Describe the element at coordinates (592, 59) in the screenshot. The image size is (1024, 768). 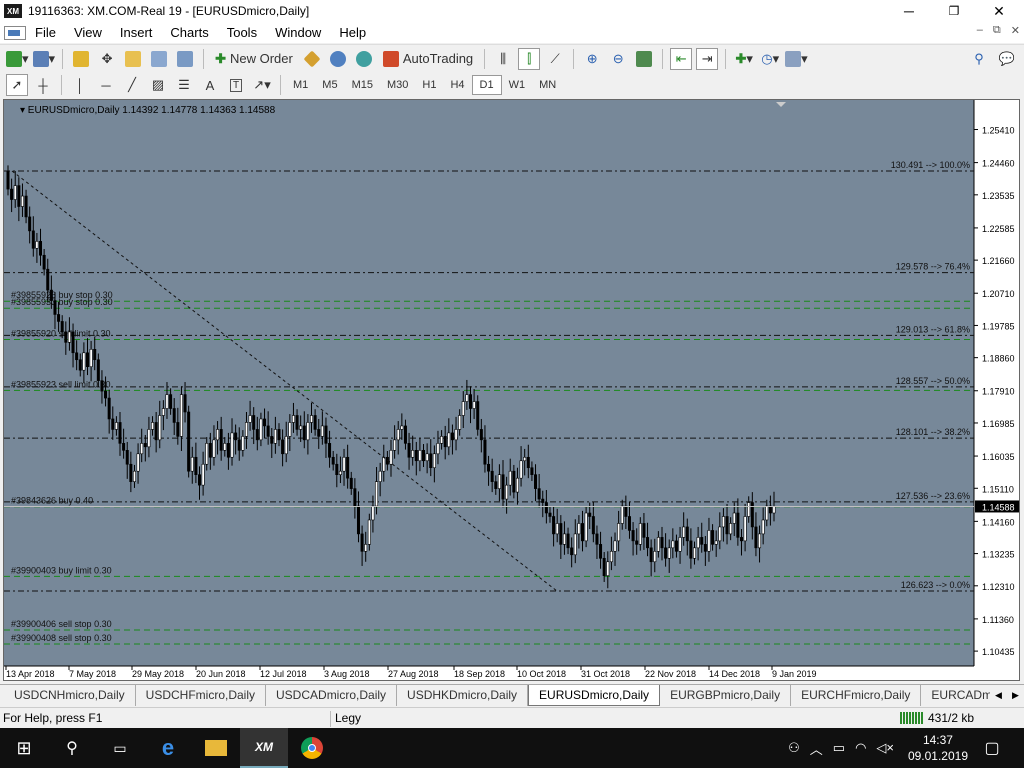
I see `zoom-in-button: ⊕` at that location.